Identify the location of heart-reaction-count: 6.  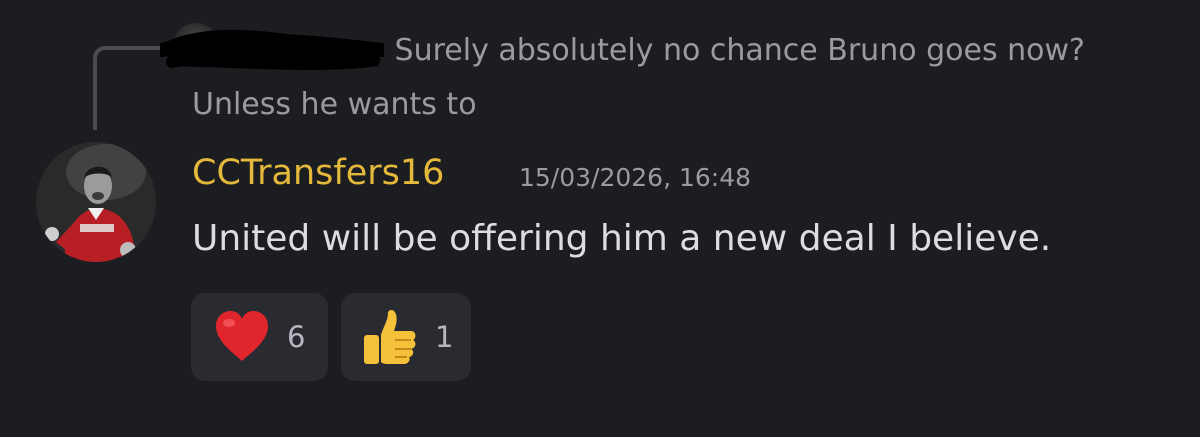
(296, 337).